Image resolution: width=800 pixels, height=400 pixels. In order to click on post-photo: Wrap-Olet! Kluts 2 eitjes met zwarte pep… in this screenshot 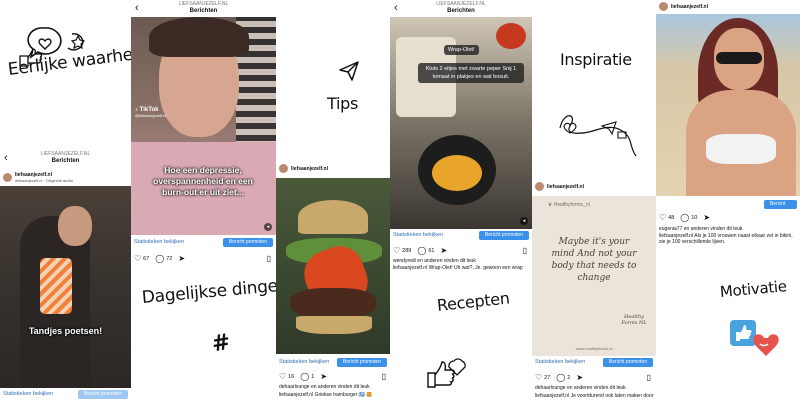, I will do `click(461, 123)`.